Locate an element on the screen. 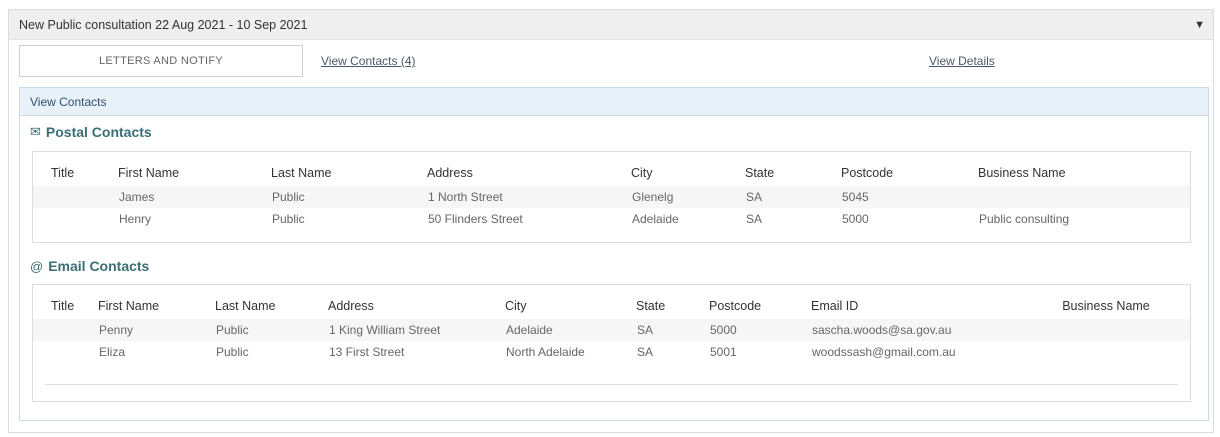 This screenshot has height=437, width=1220. postal-contacts-title: ✉ Postal Contacts is located at coordinates (91, 132).